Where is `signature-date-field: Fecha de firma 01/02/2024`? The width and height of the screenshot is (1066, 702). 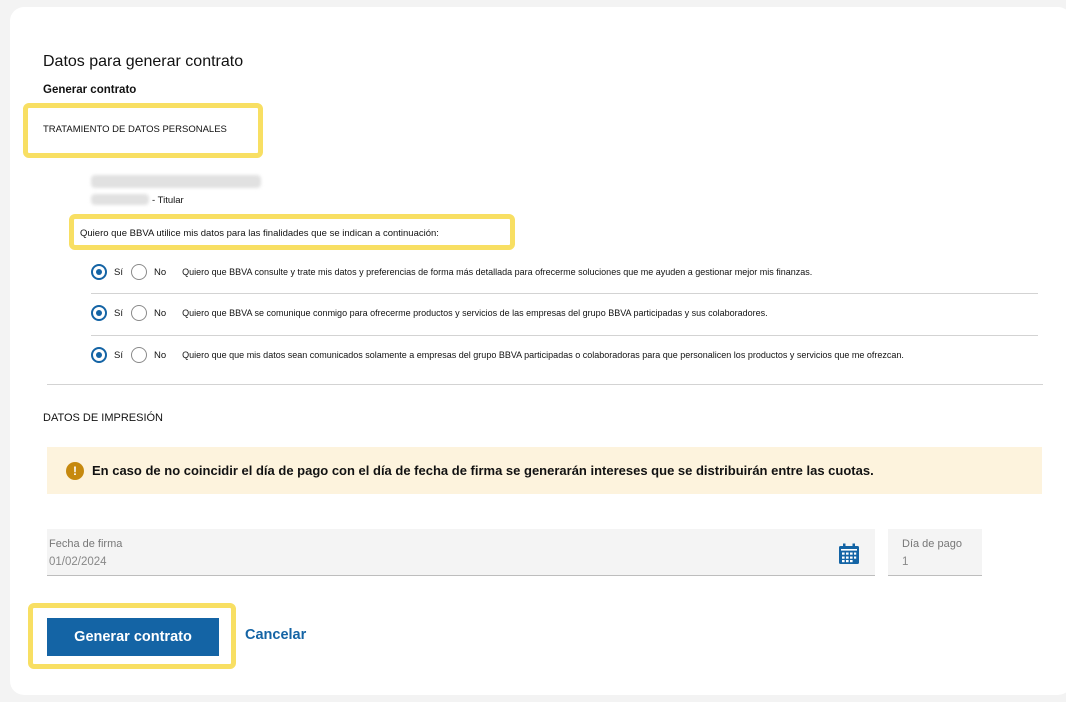
signature-date-field: Fecha de firma 01/02/2024 is located at coordinates (461, 552).